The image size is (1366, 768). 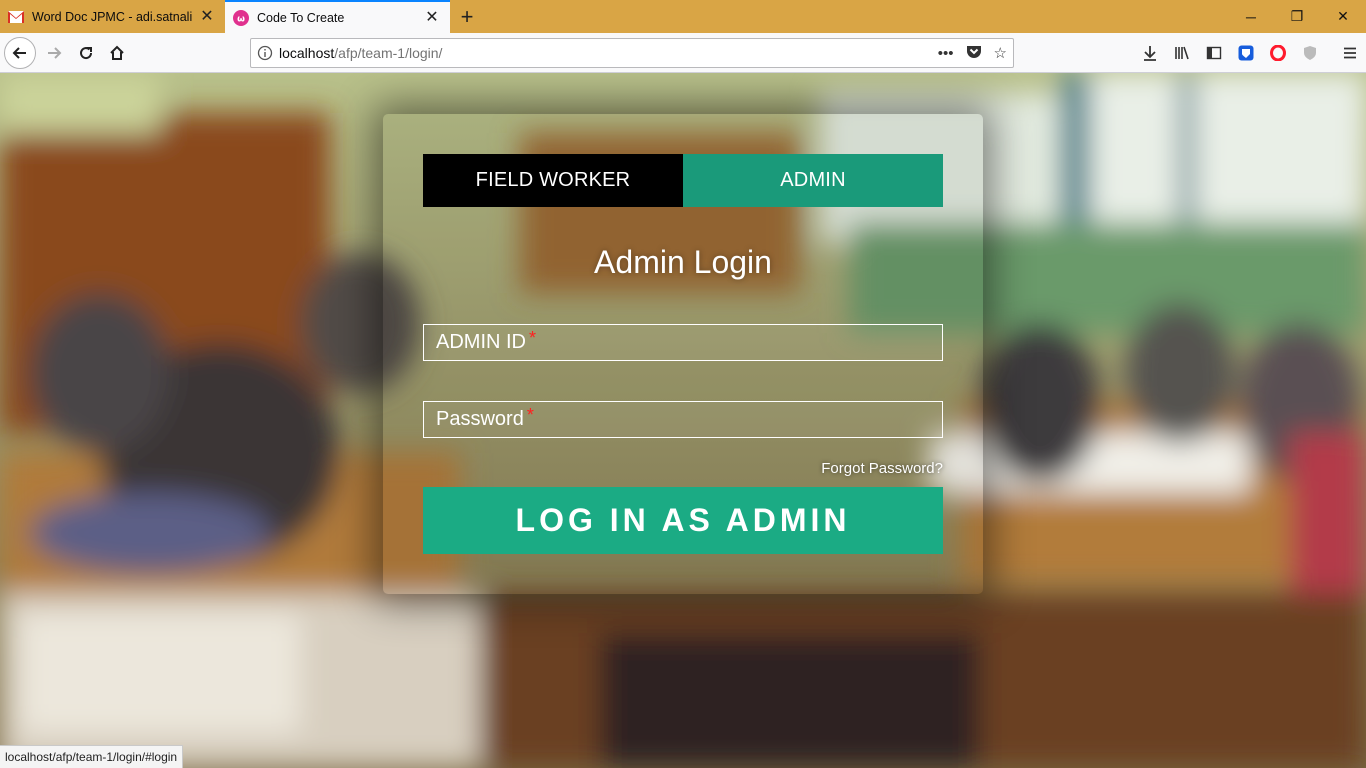 I want to click on tab-admin: ADMIN, so click(x=813, y=180).